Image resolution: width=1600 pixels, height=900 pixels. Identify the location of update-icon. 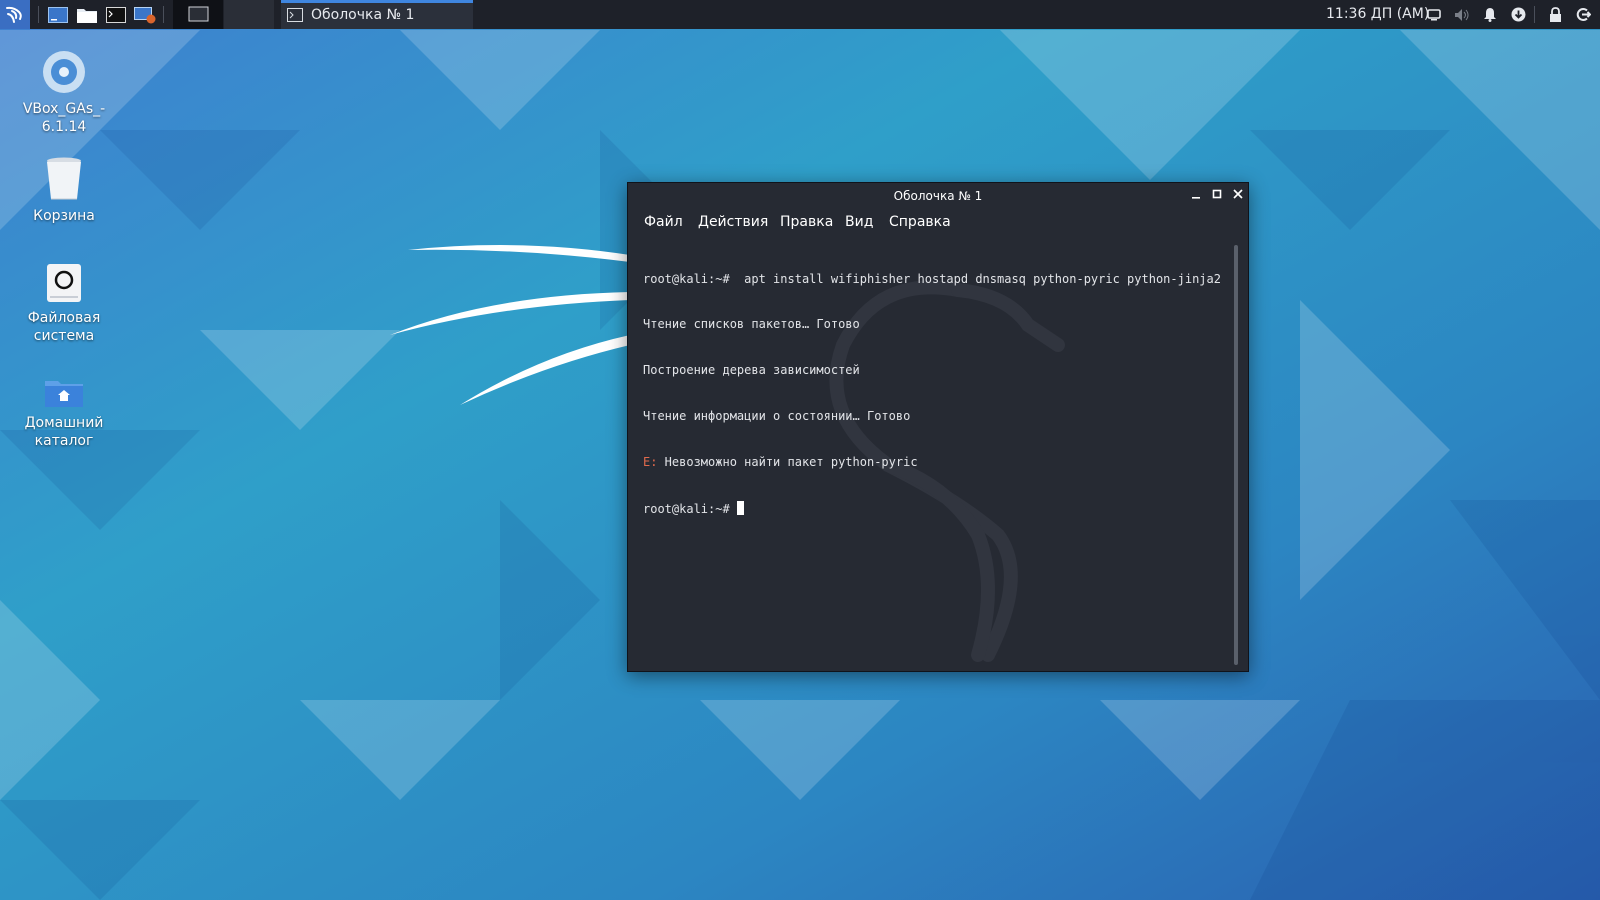
(1518, 14).